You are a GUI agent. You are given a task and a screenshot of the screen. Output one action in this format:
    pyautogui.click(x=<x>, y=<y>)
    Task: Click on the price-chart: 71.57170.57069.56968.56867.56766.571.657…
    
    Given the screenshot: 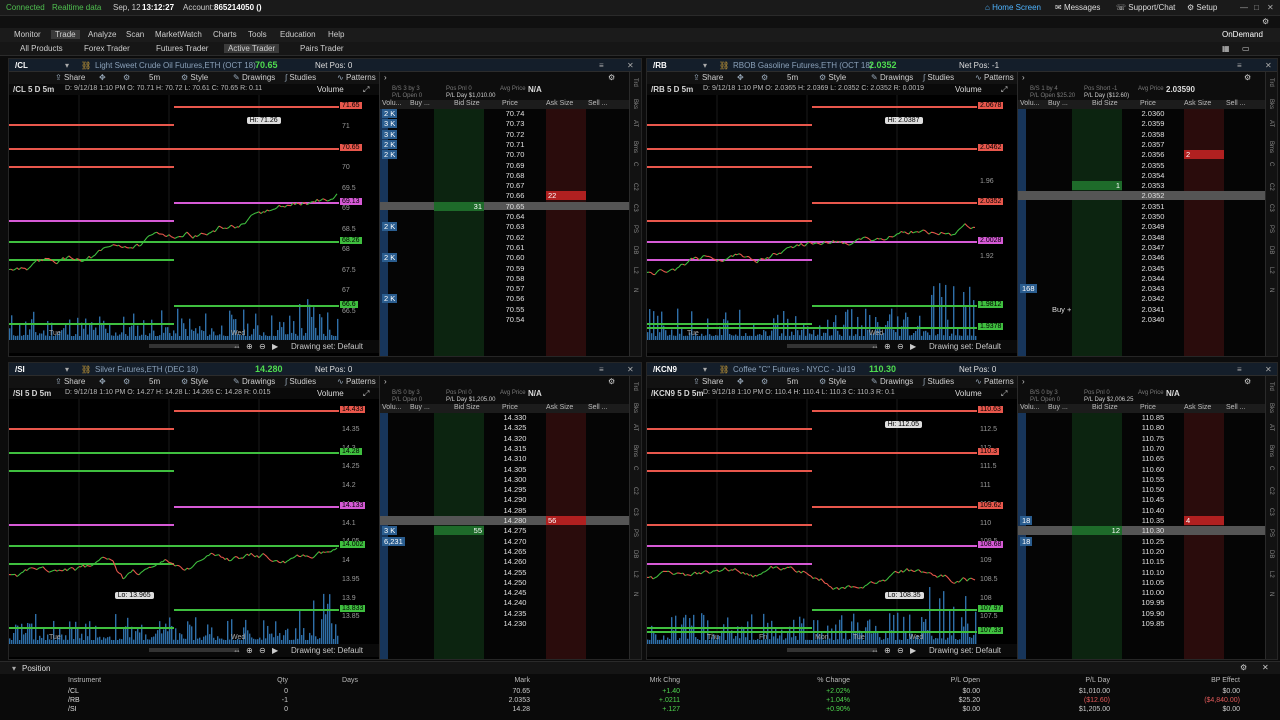 What is the action you would take?
    pyautogui.click(x=194, y=217)
    